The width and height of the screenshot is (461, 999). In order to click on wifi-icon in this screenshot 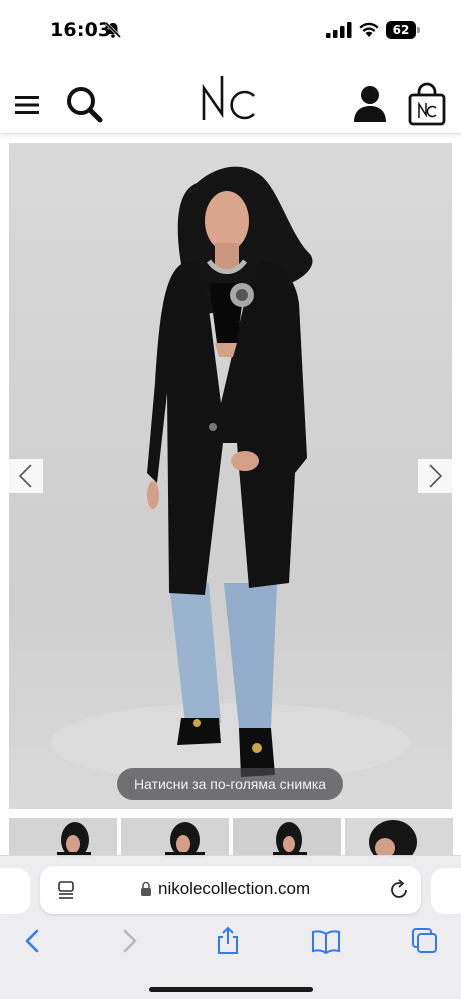, I will do `click(369, 29)`.